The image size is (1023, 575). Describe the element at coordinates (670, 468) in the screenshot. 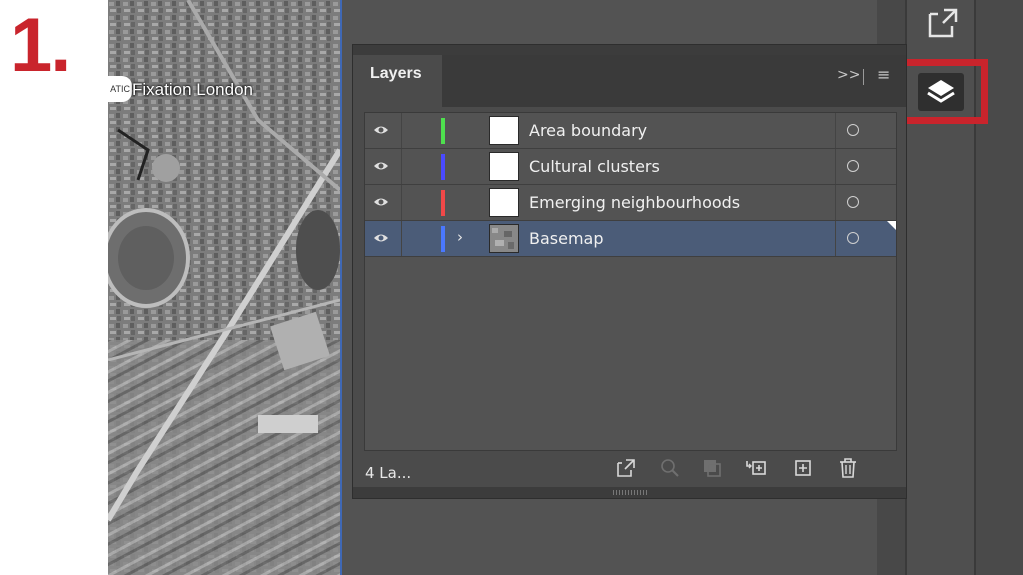

I see `locate-object-icon` at that location.